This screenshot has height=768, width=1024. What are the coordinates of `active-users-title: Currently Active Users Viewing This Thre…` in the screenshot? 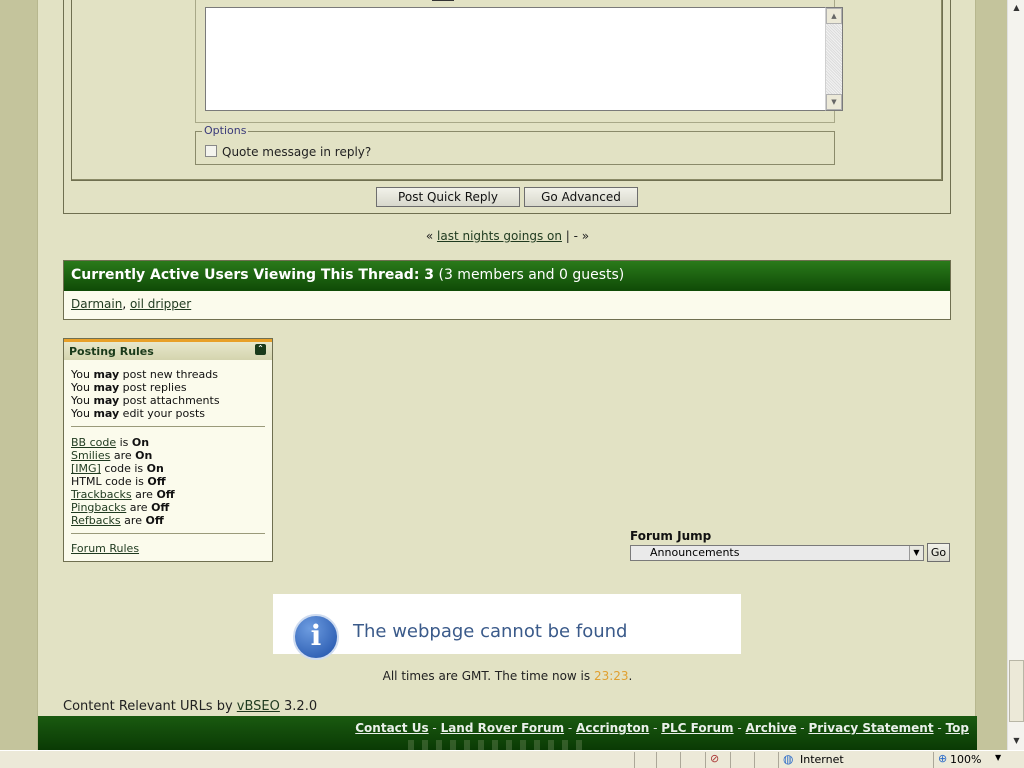 It's located at (253, 275).